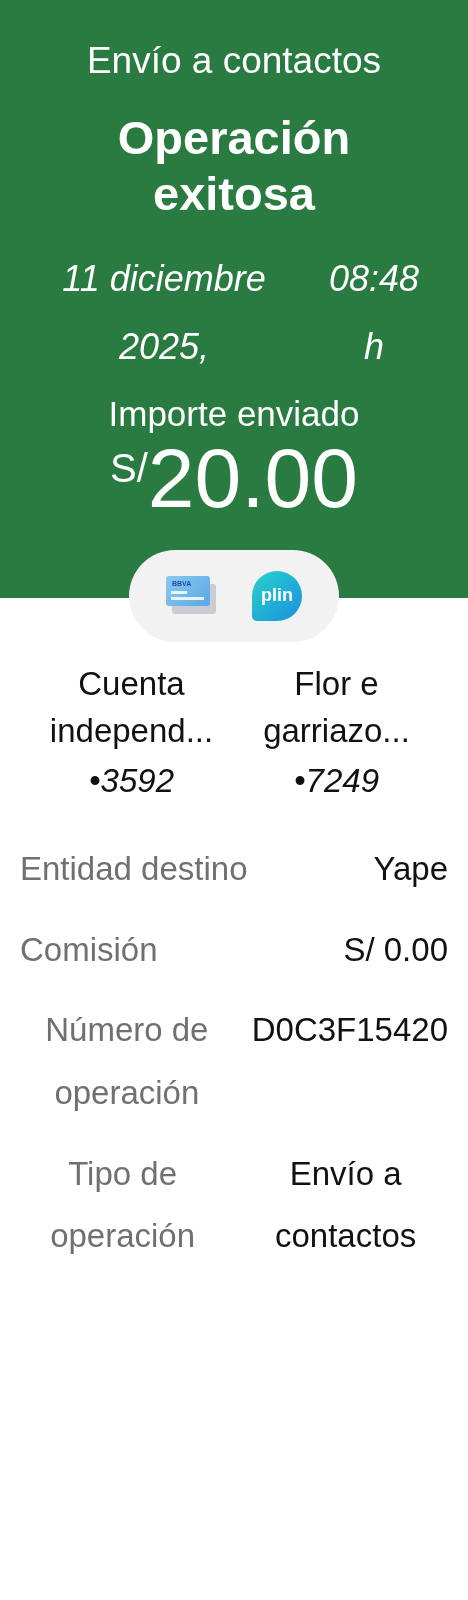 This screenshot has height=1600, width=468. What do you see at coordinates (277, 595) in the screenshot?
I see `chat-bubble-icon: plin` at bounding box center [277, 595].